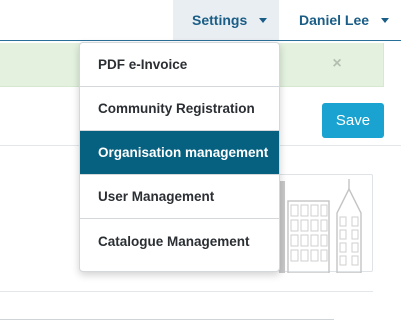 The height and width of the screenshot is (321, 401). I want to click on menu-item-pdf-e-invoice: PDF e-Invoice, so click(179, 65).